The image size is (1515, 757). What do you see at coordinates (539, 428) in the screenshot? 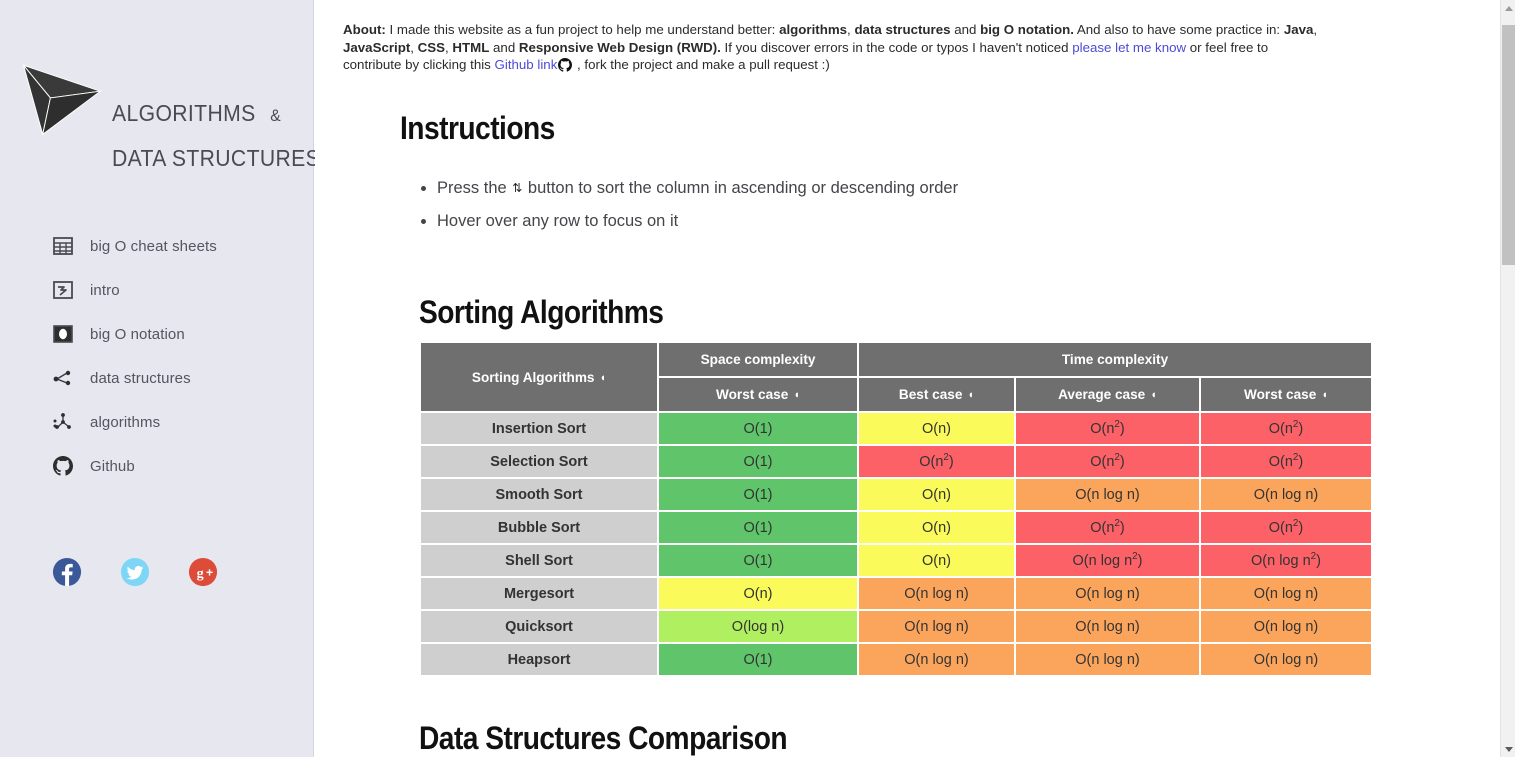
I see `cell-algorithm-name: Insertion Sort` at bounding box center [539, 428].